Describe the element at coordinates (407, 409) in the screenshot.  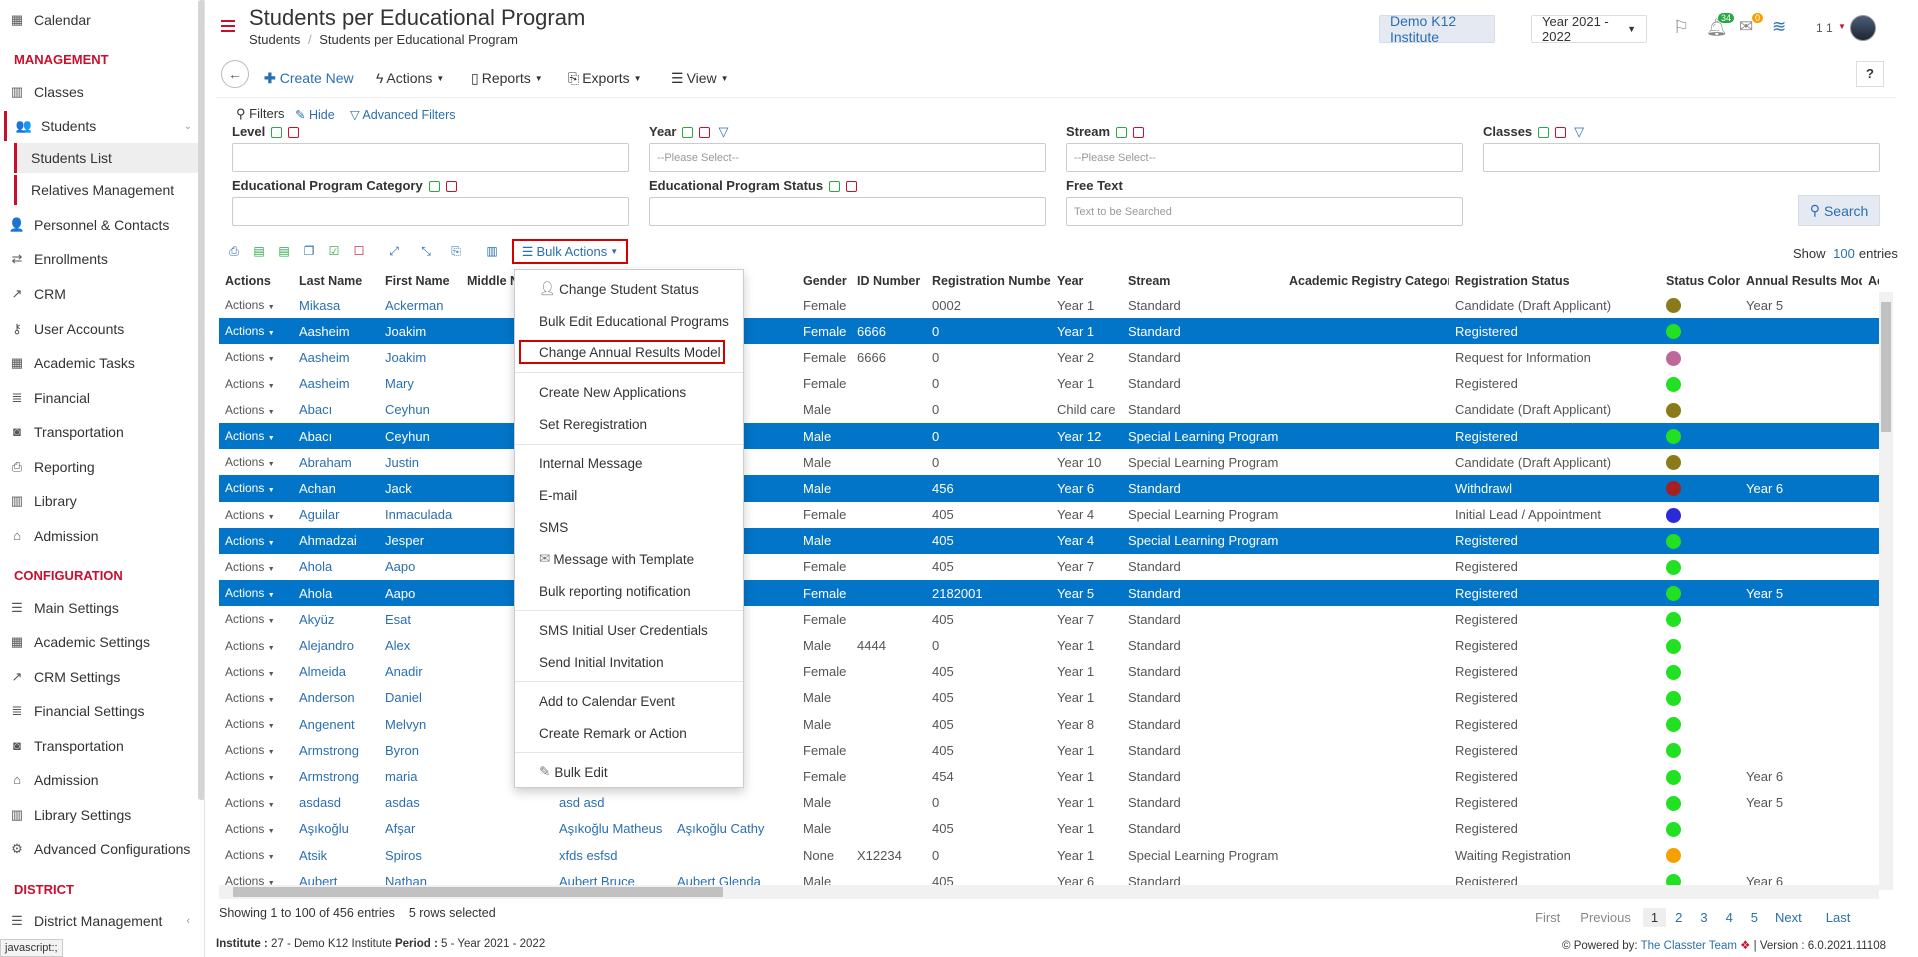
I see `first-name-value: Ceyhun` at that location.